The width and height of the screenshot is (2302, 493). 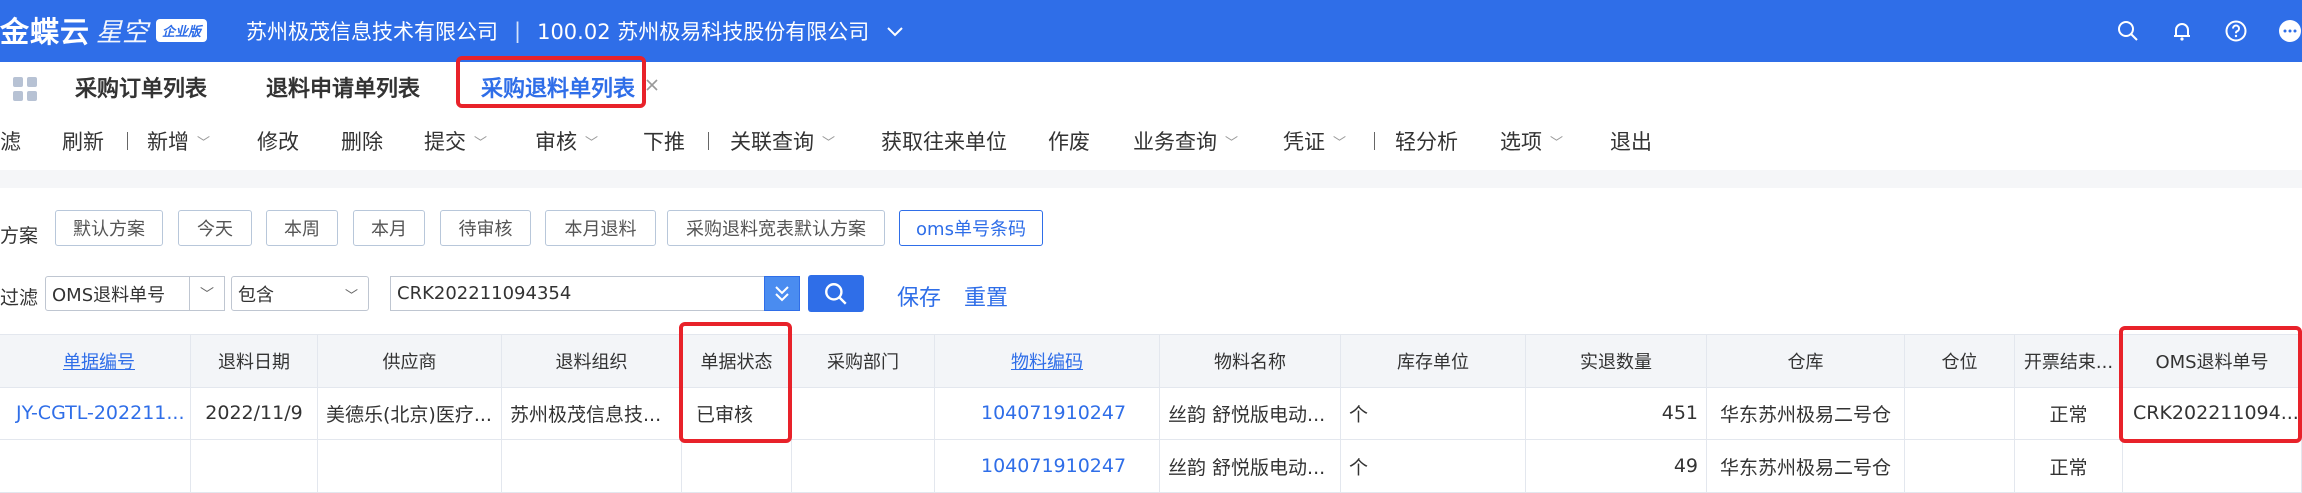 I want to click on light-analysis-button: 轻分析, so click(x=1426, y=141).